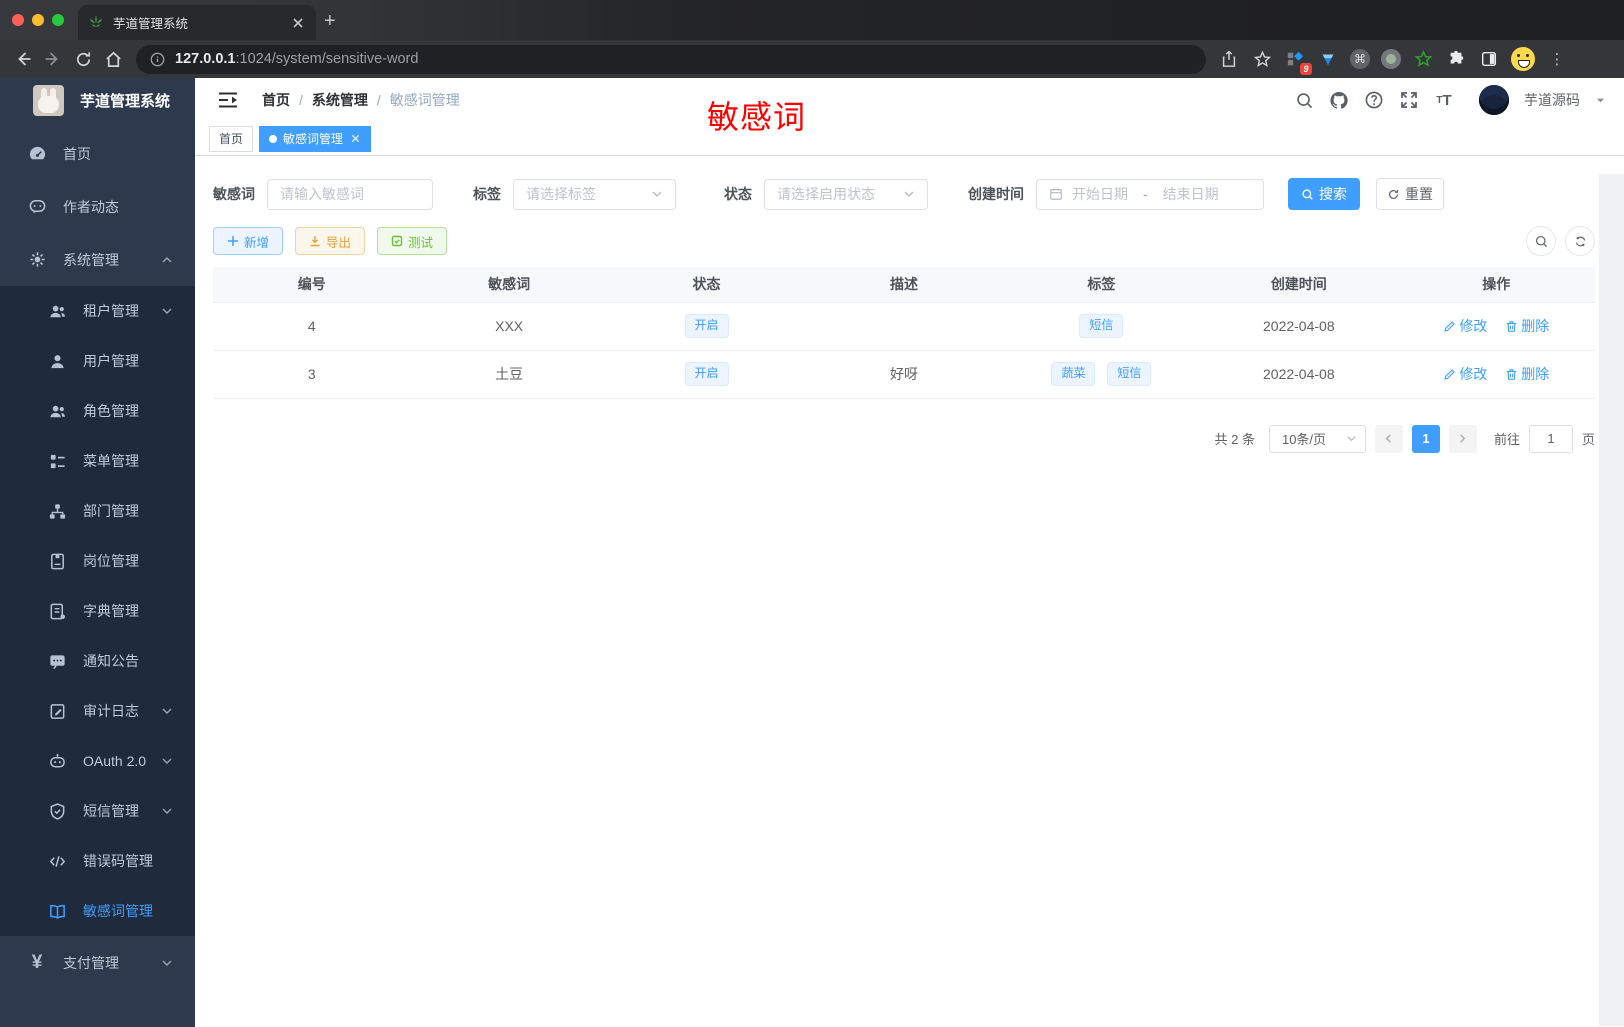  Describe the element at coordinates (97, 561) in the screenshot. I see `sidebar-item-post: 岗位管理` at that location.